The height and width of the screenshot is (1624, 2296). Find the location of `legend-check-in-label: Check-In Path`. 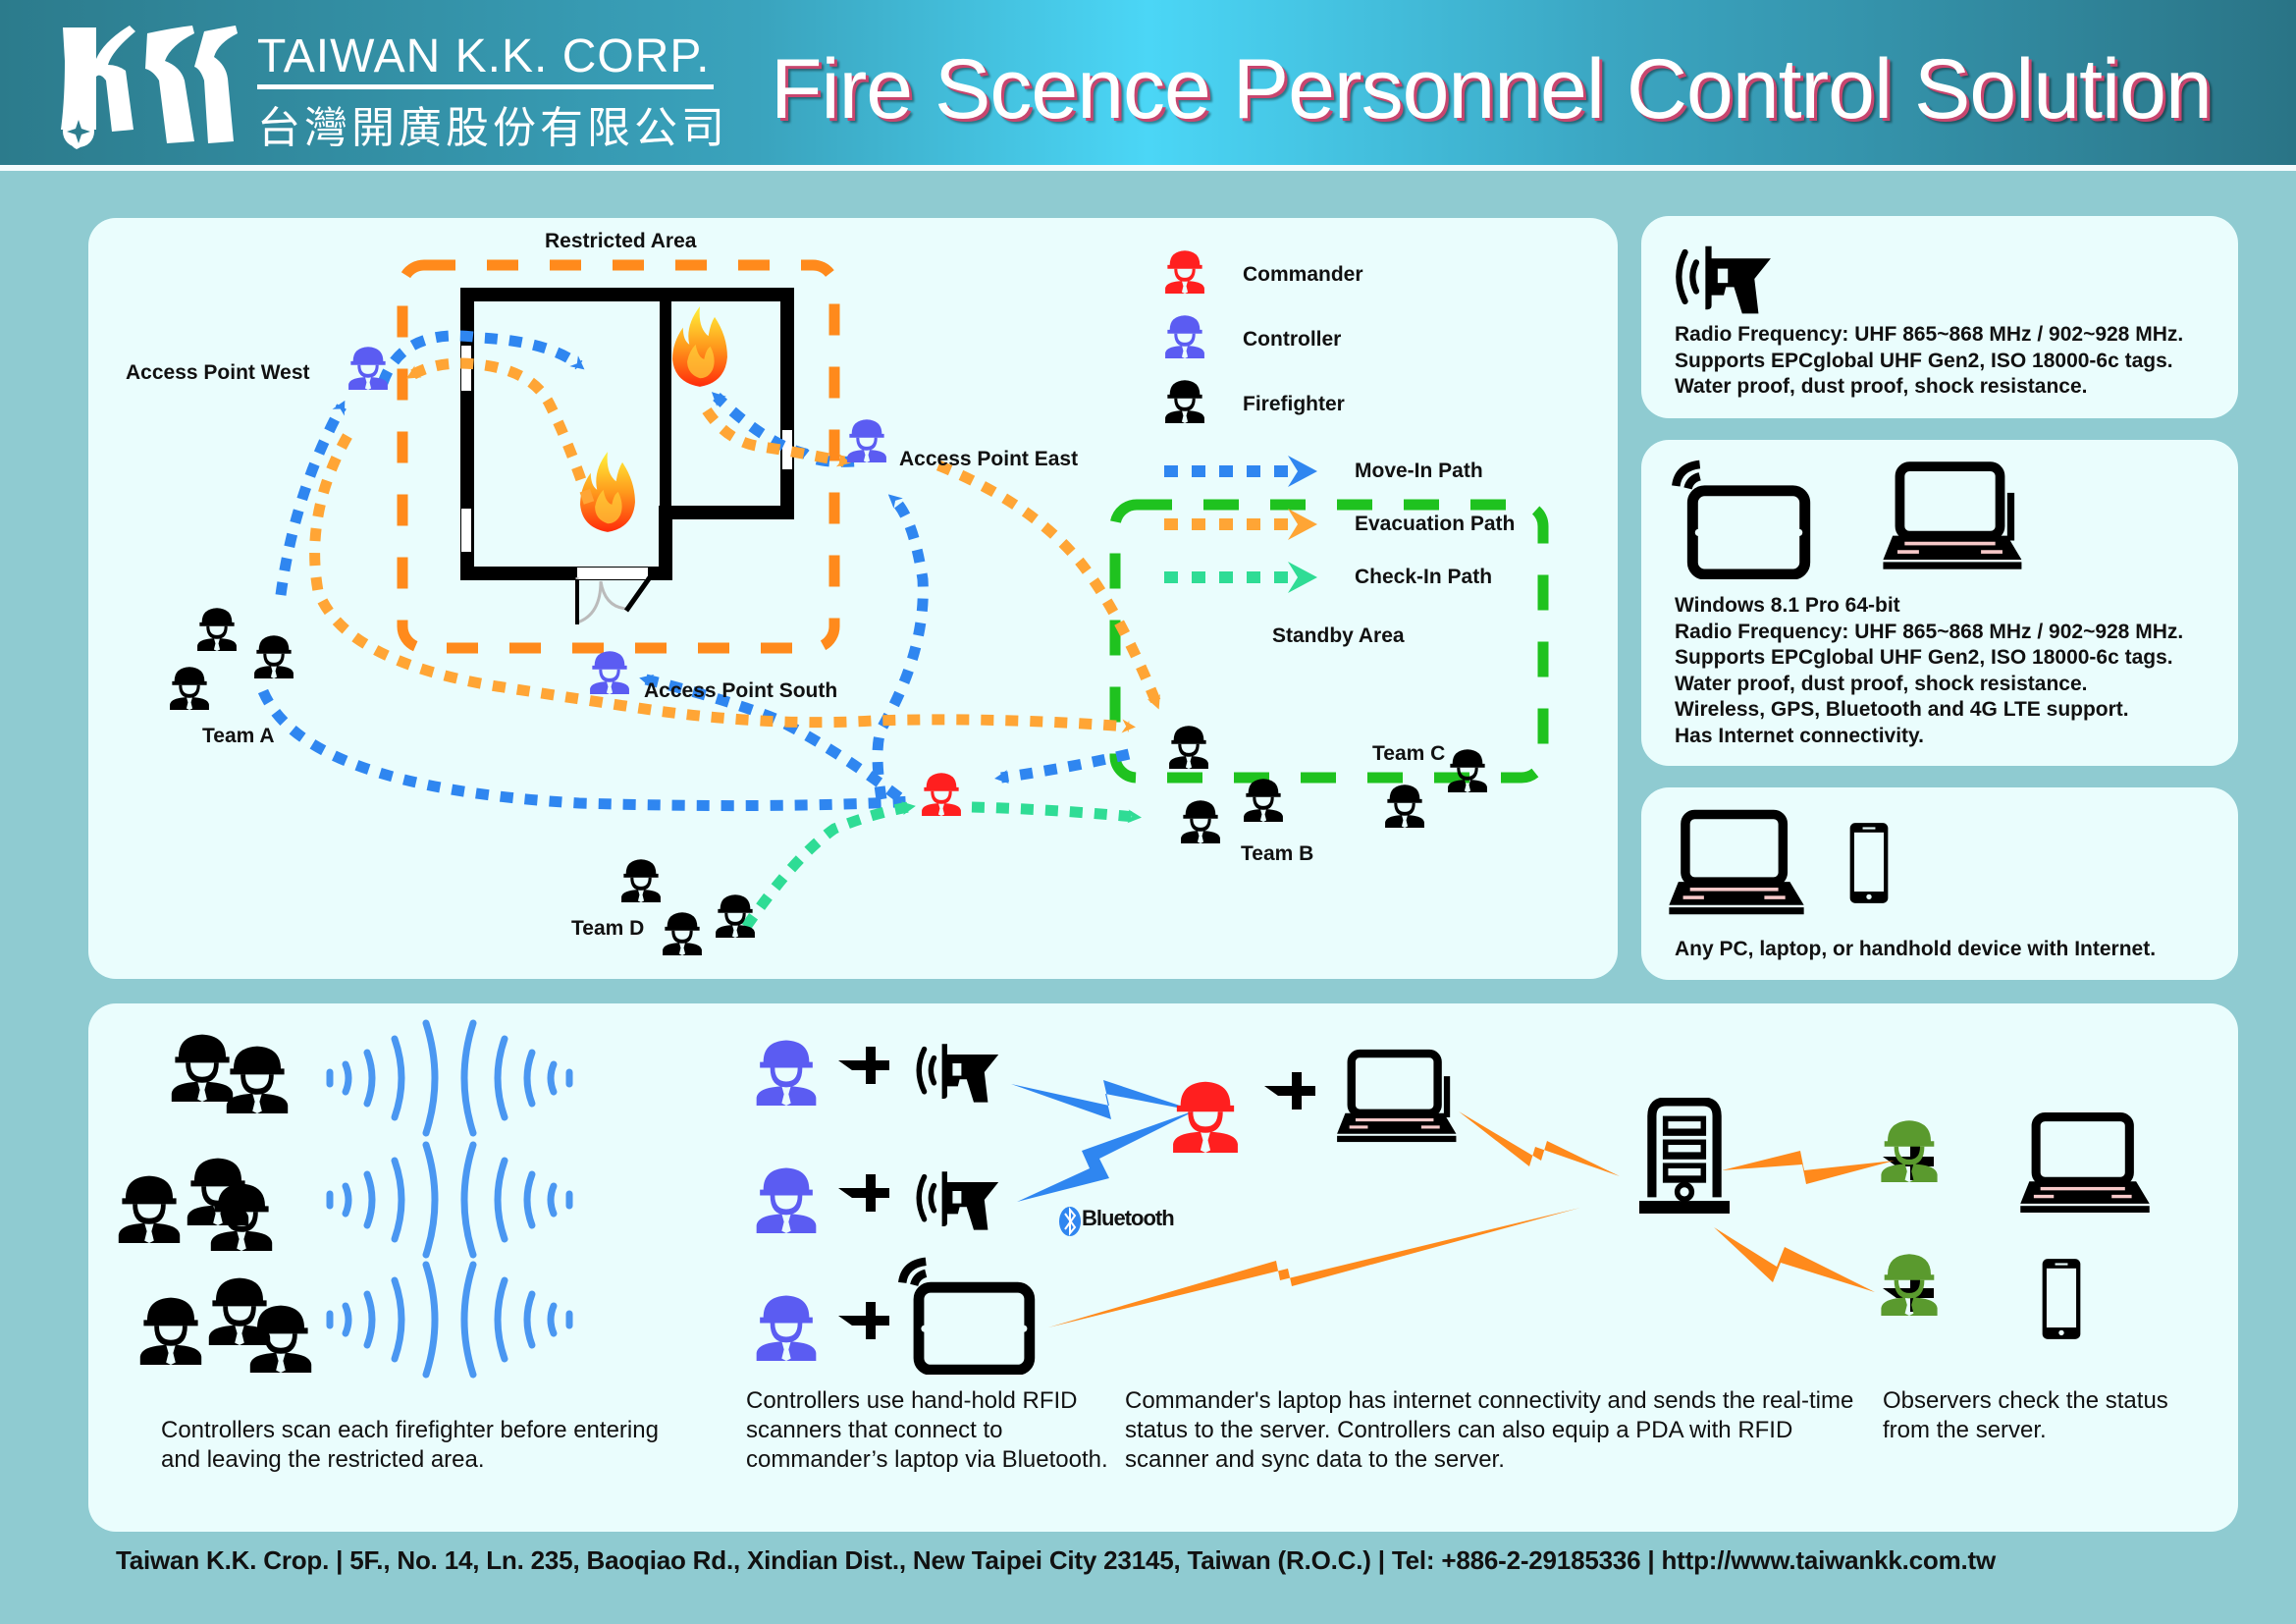

legend-check-in-label: Check-In Path is located at coordinates (1424, 577).